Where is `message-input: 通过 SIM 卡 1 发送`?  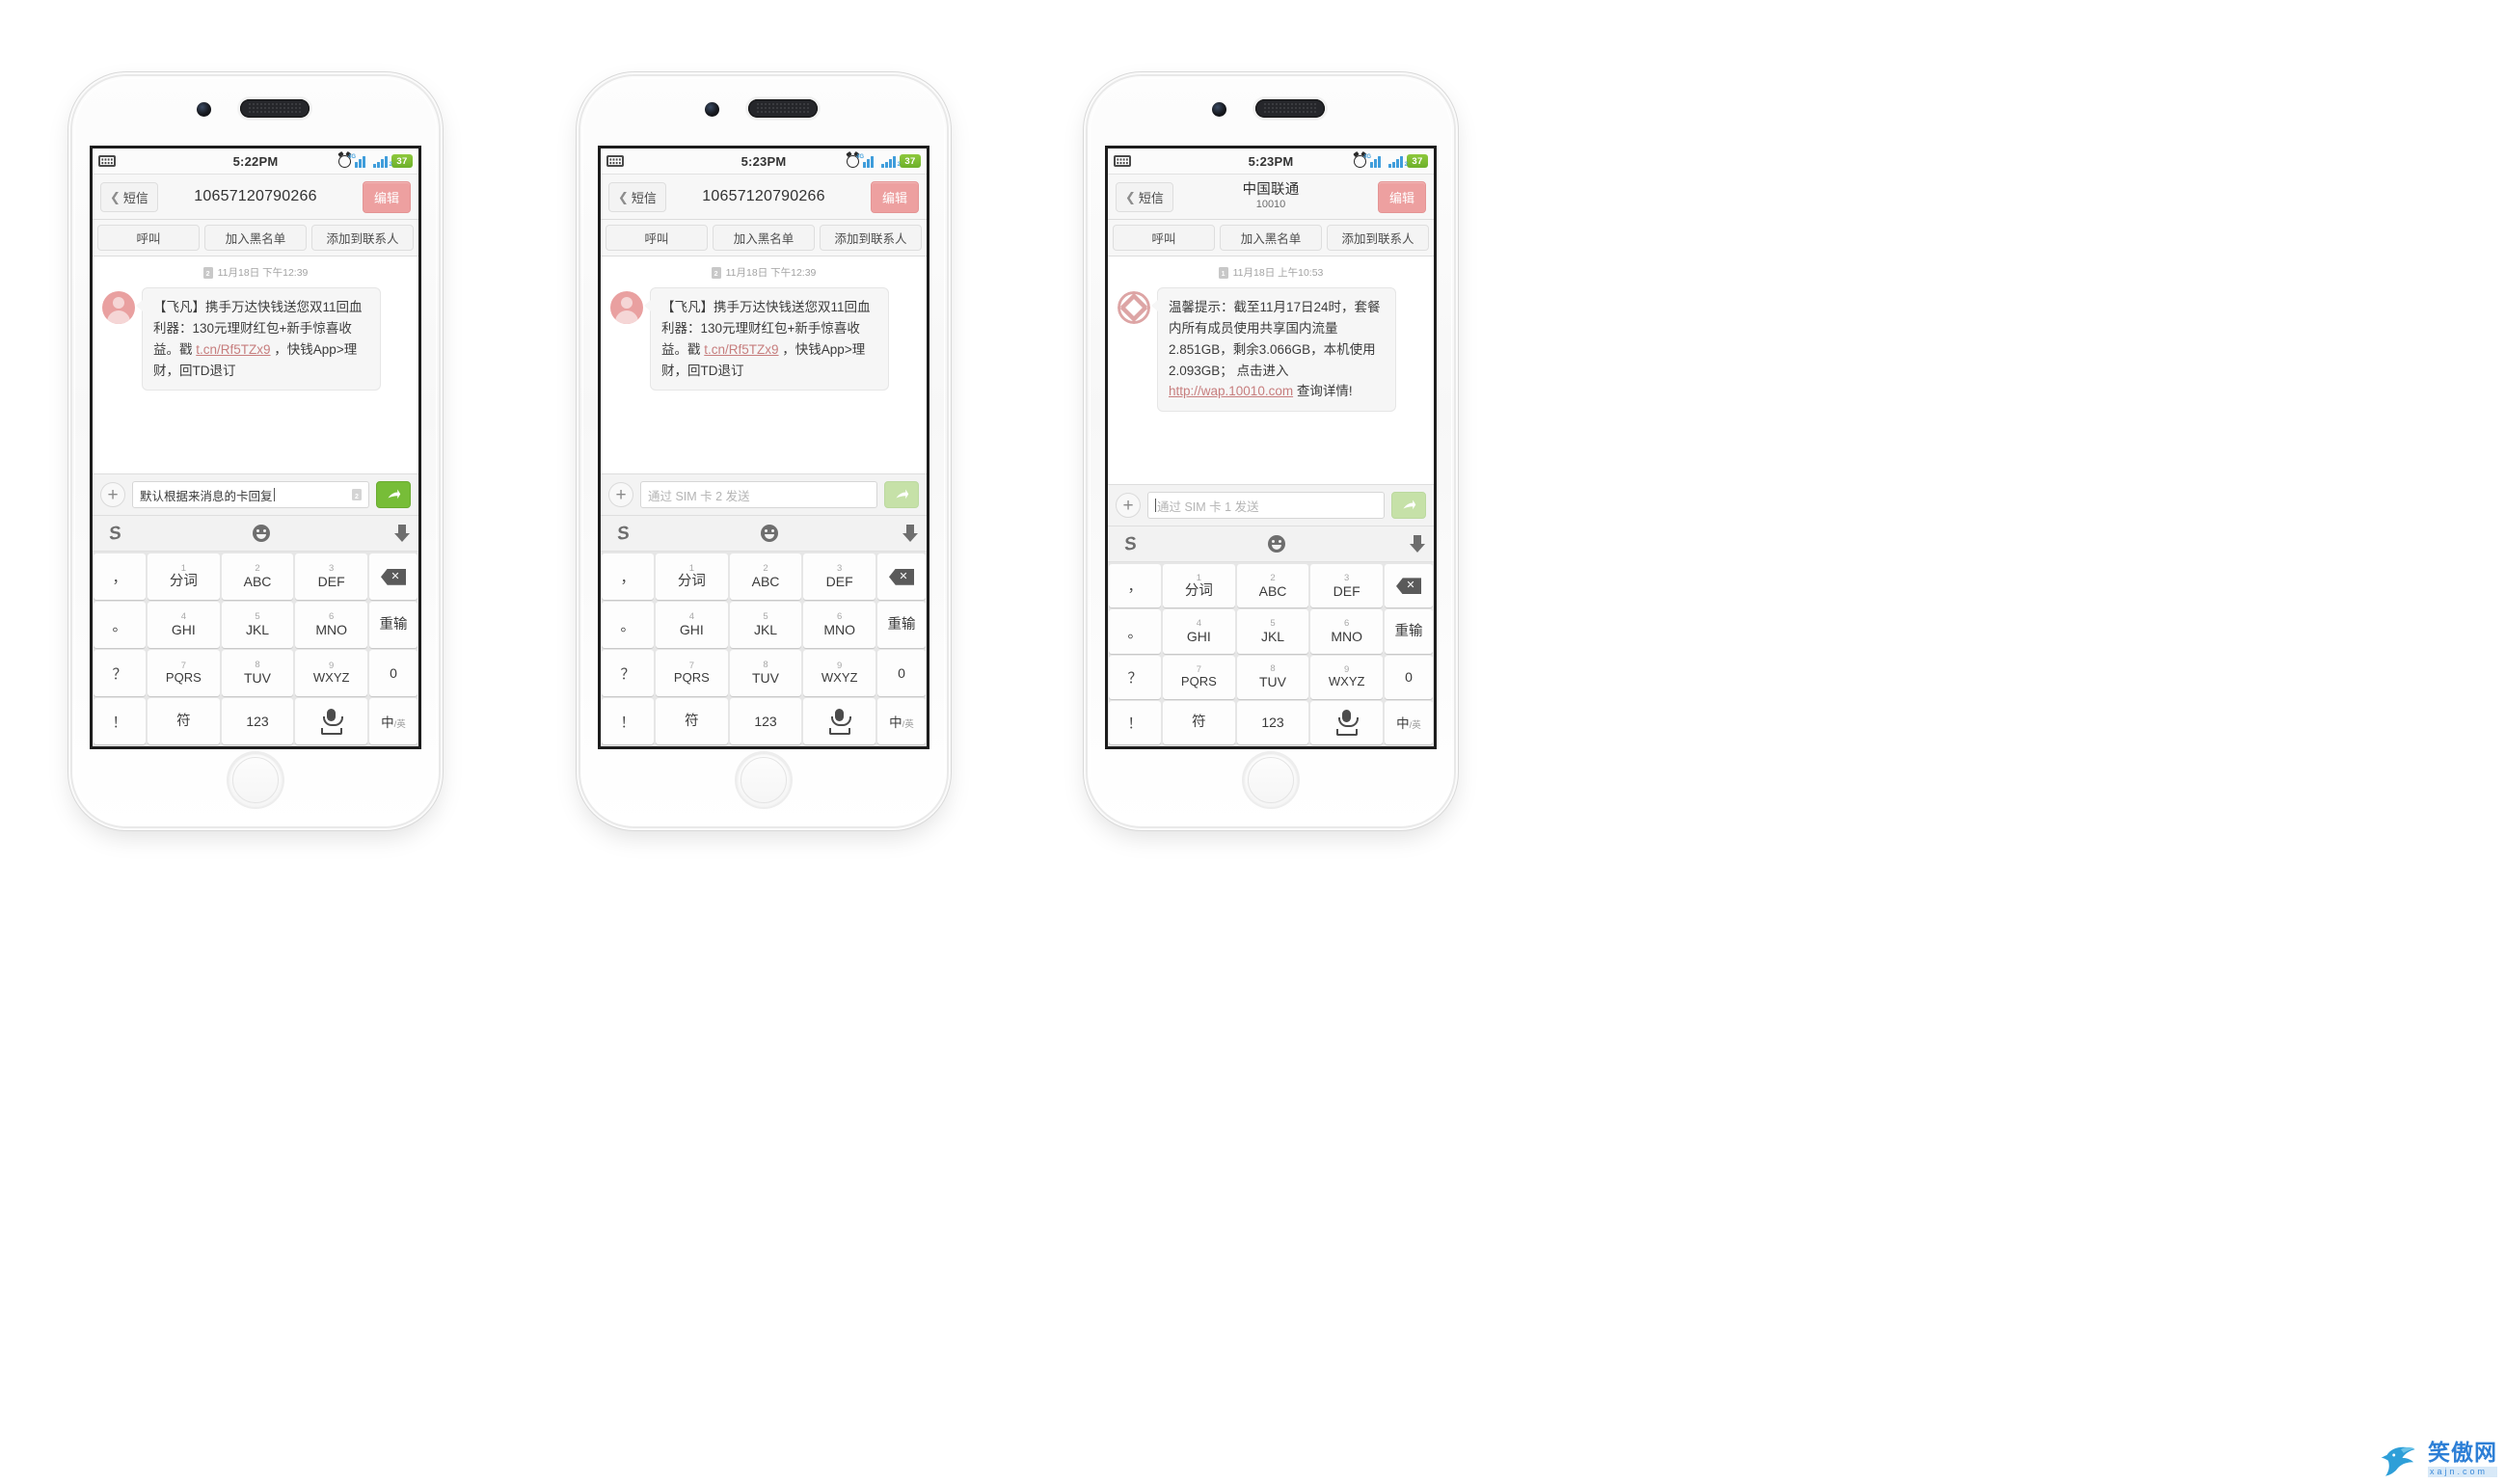 message-input: 通过 SIM 卡 1 发送 is located at coordinates (1266, 506).